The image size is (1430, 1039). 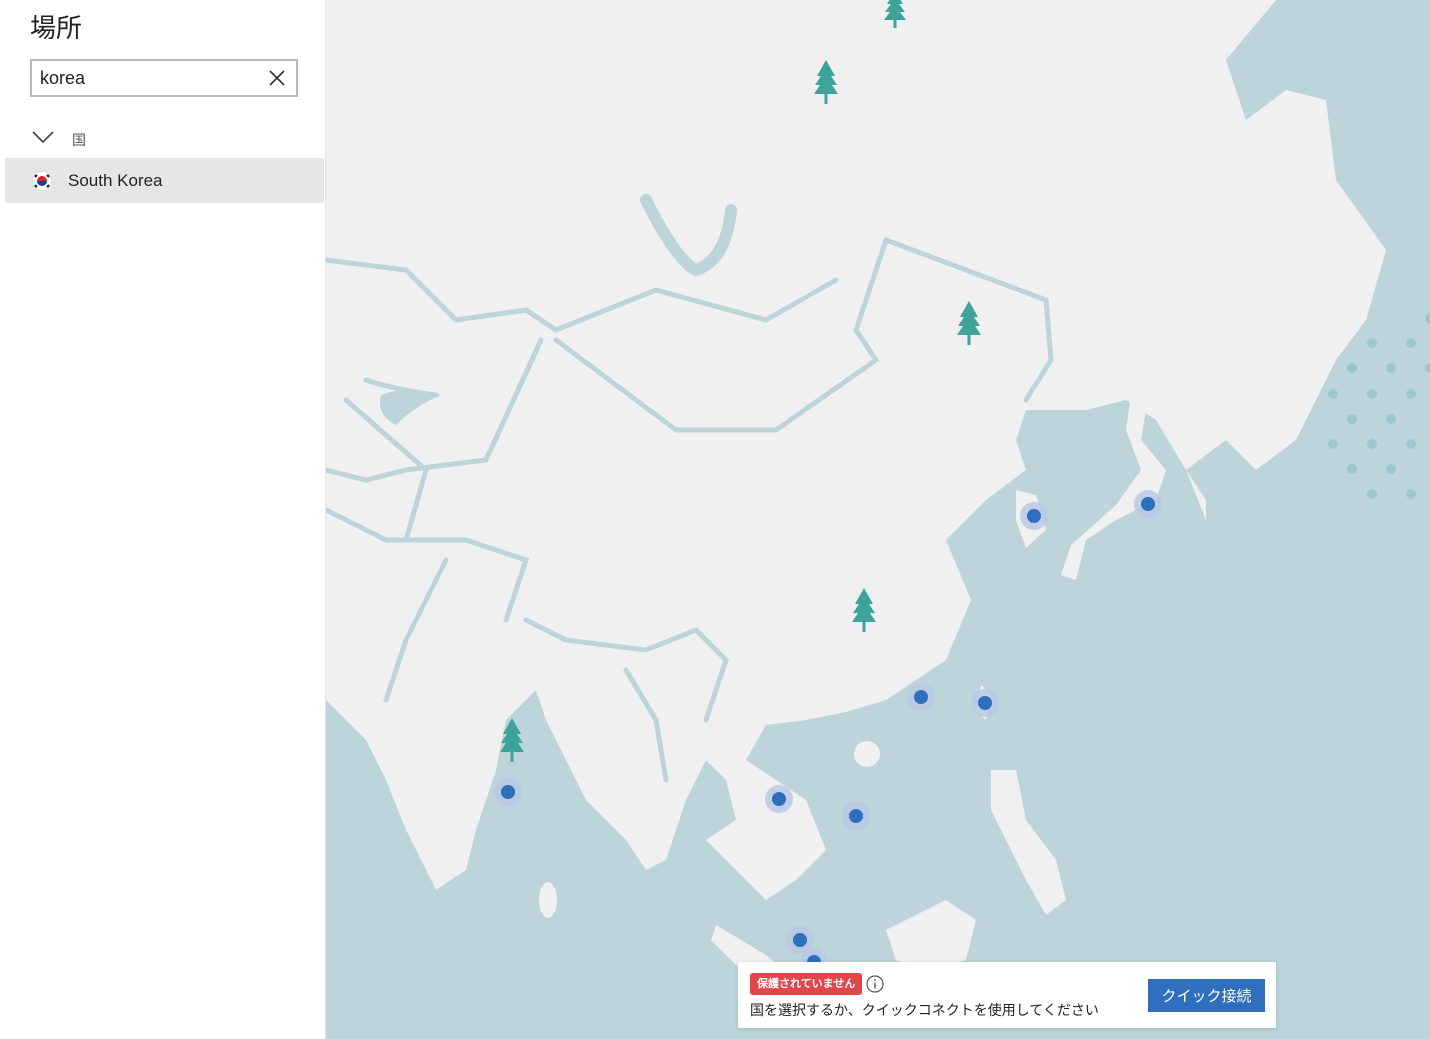 What do you see at coordinates (867, 754) in the screenshot?
I see `map-hainan` at bounding box center [867, 754].